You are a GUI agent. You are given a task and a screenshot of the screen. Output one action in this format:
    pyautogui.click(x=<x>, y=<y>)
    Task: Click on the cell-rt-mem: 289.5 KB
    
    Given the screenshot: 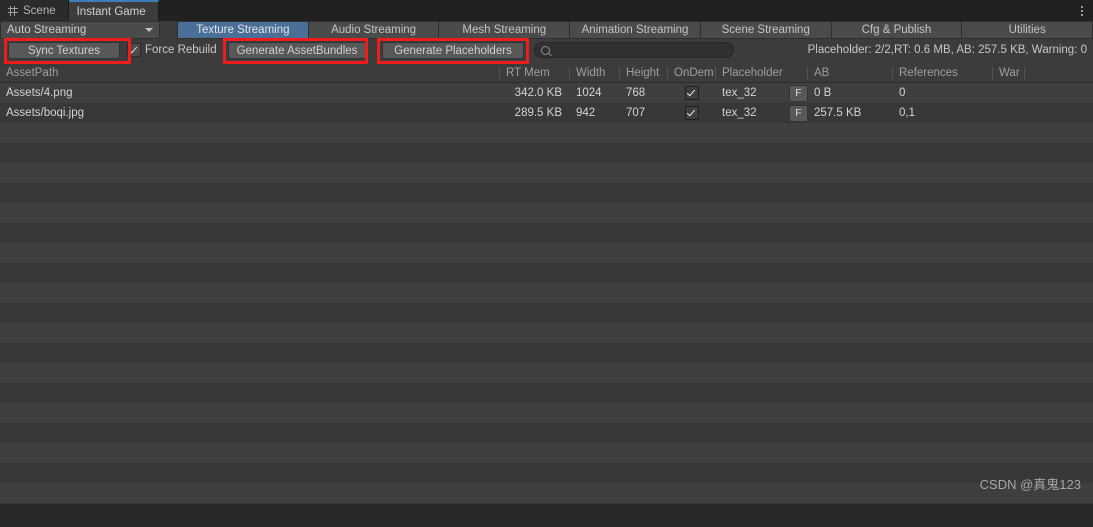 What is the action you would take?
    pyautogui.click(x=538, y=113)
    